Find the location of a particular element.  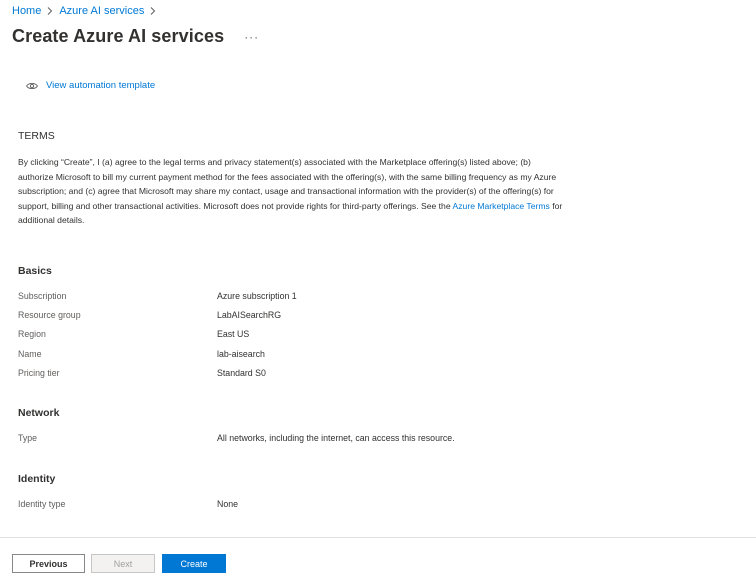

create-button: Create is located at coordinates (194, 563).